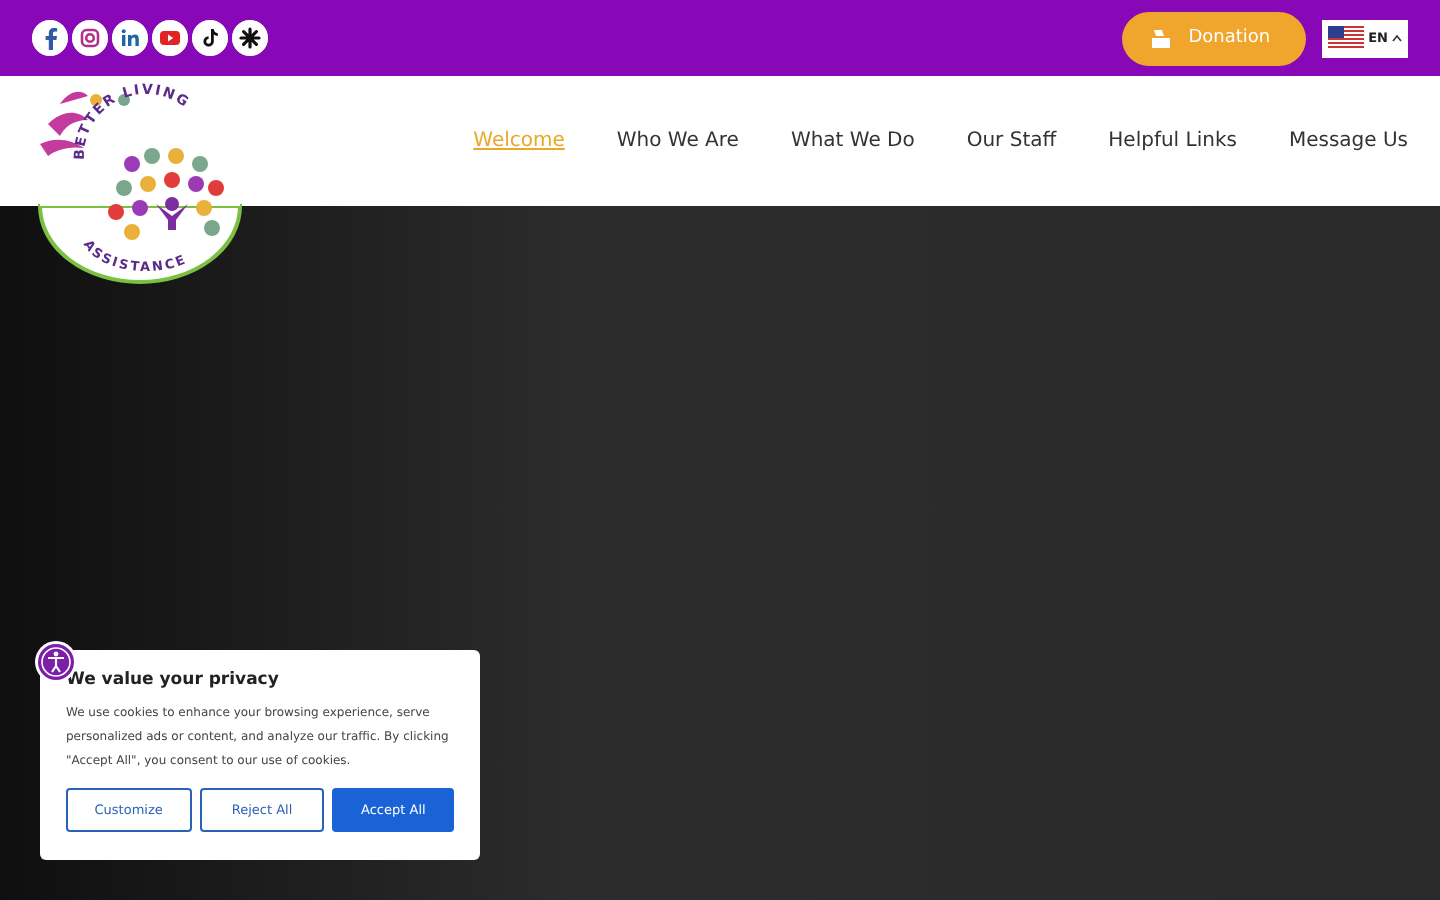  I want to click on nav-link: Message Us, so click(1348, 141).